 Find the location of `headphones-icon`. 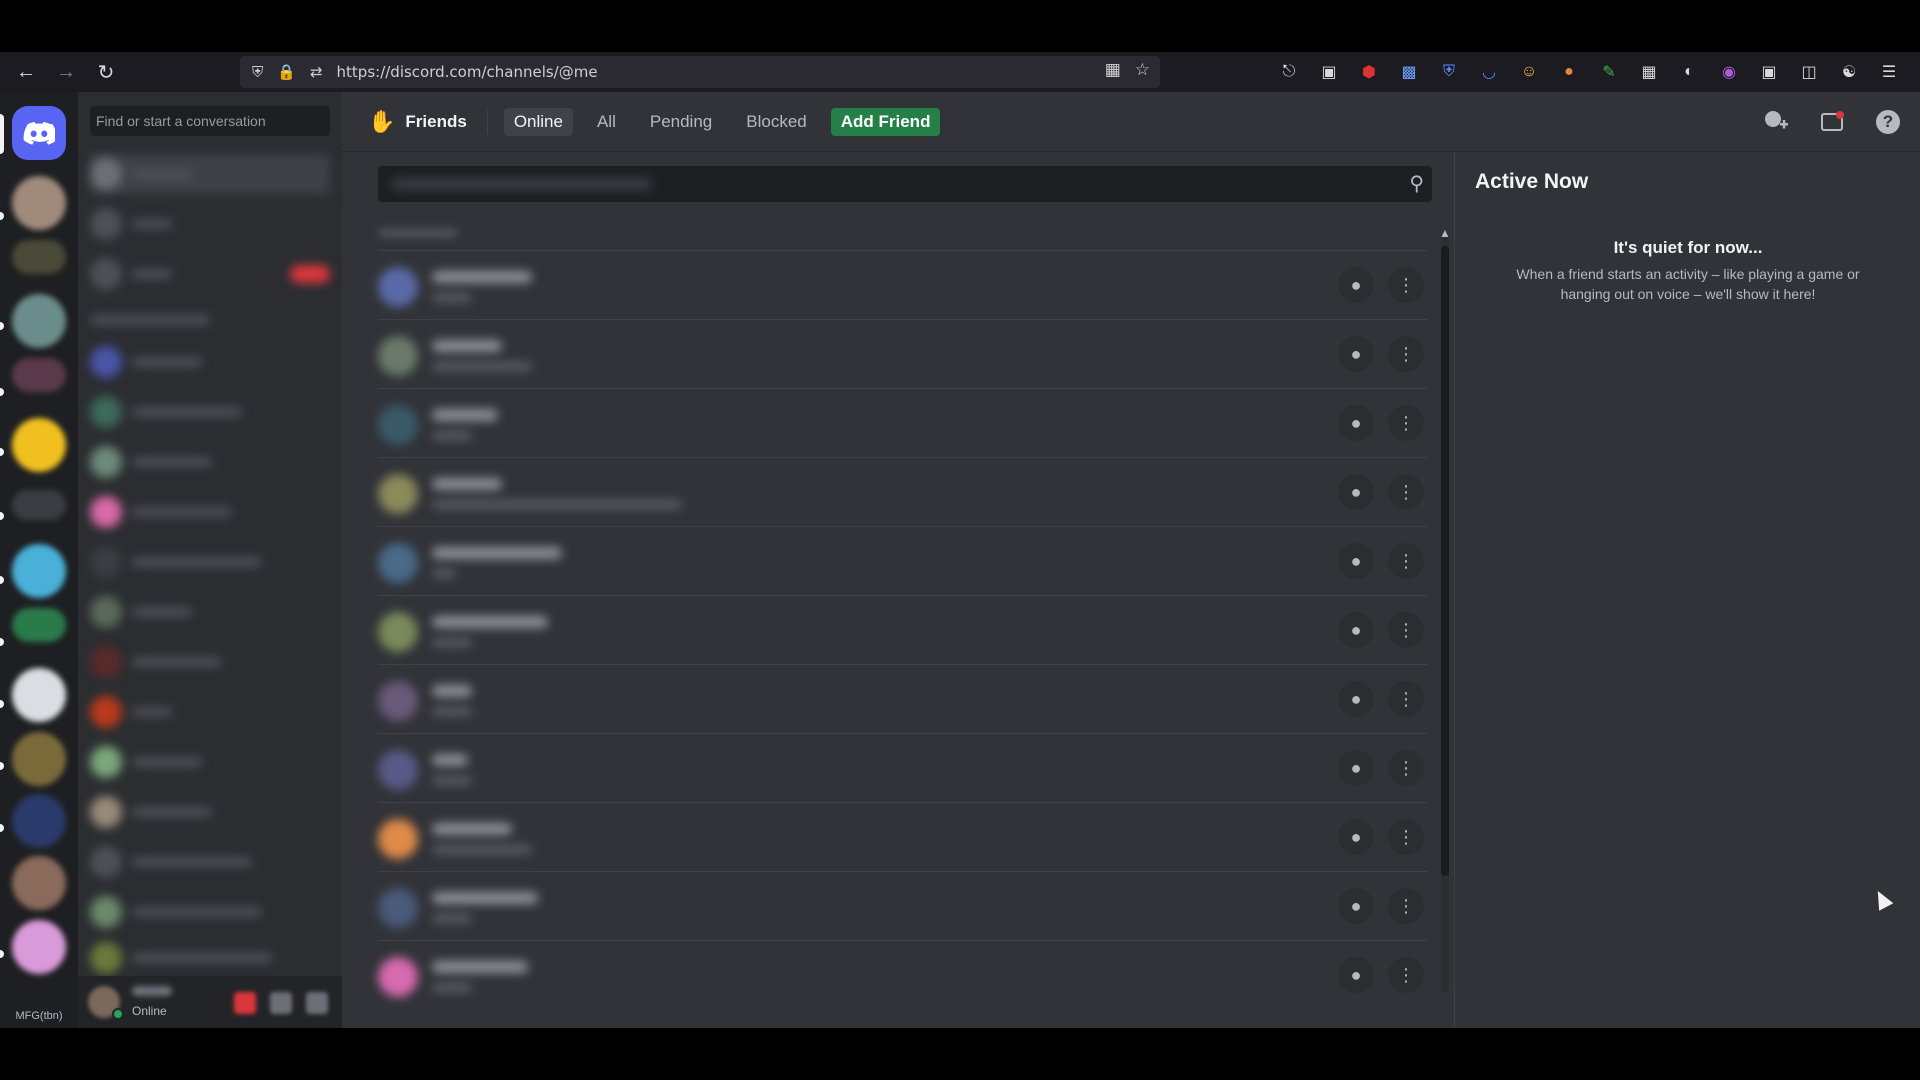

headphones-icon is located at coordinates (281, 1003).